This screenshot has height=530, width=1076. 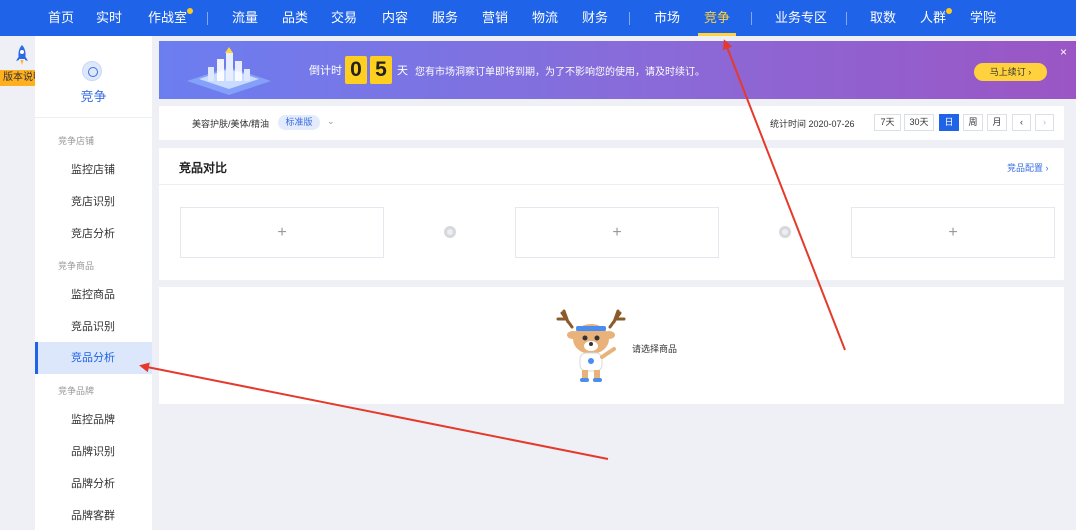 I want to click on prev-date-button: ‹, so click(x=1021, y=122).